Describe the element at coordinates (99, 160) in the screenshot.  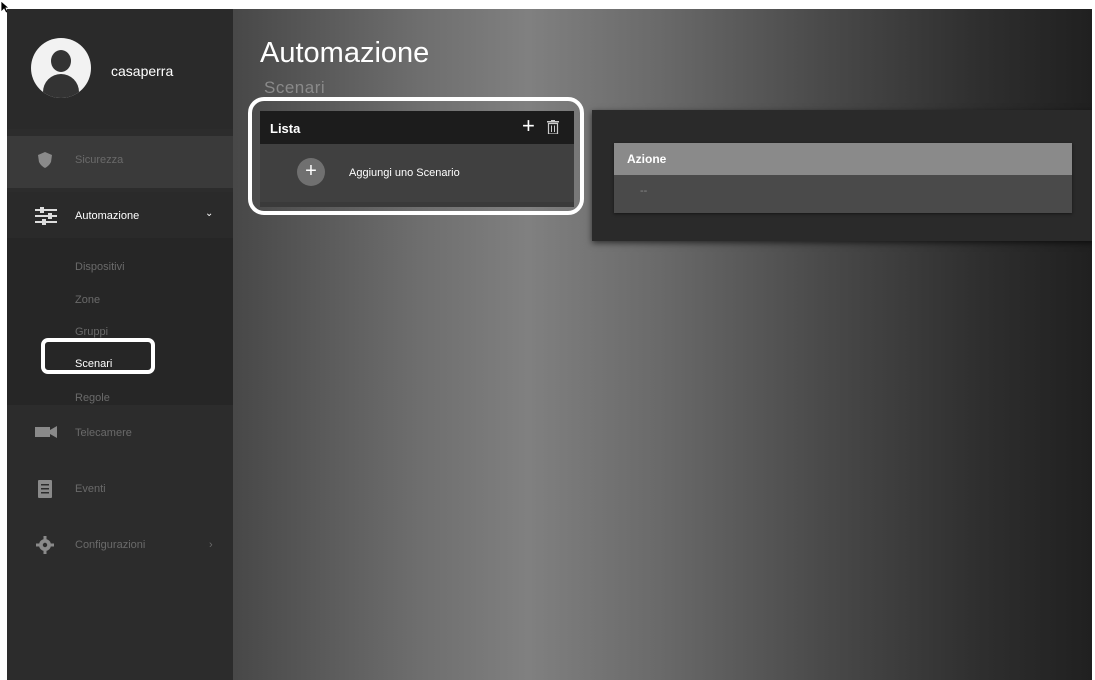
I see `sidebar-item-label: Sicurezza` at that location.